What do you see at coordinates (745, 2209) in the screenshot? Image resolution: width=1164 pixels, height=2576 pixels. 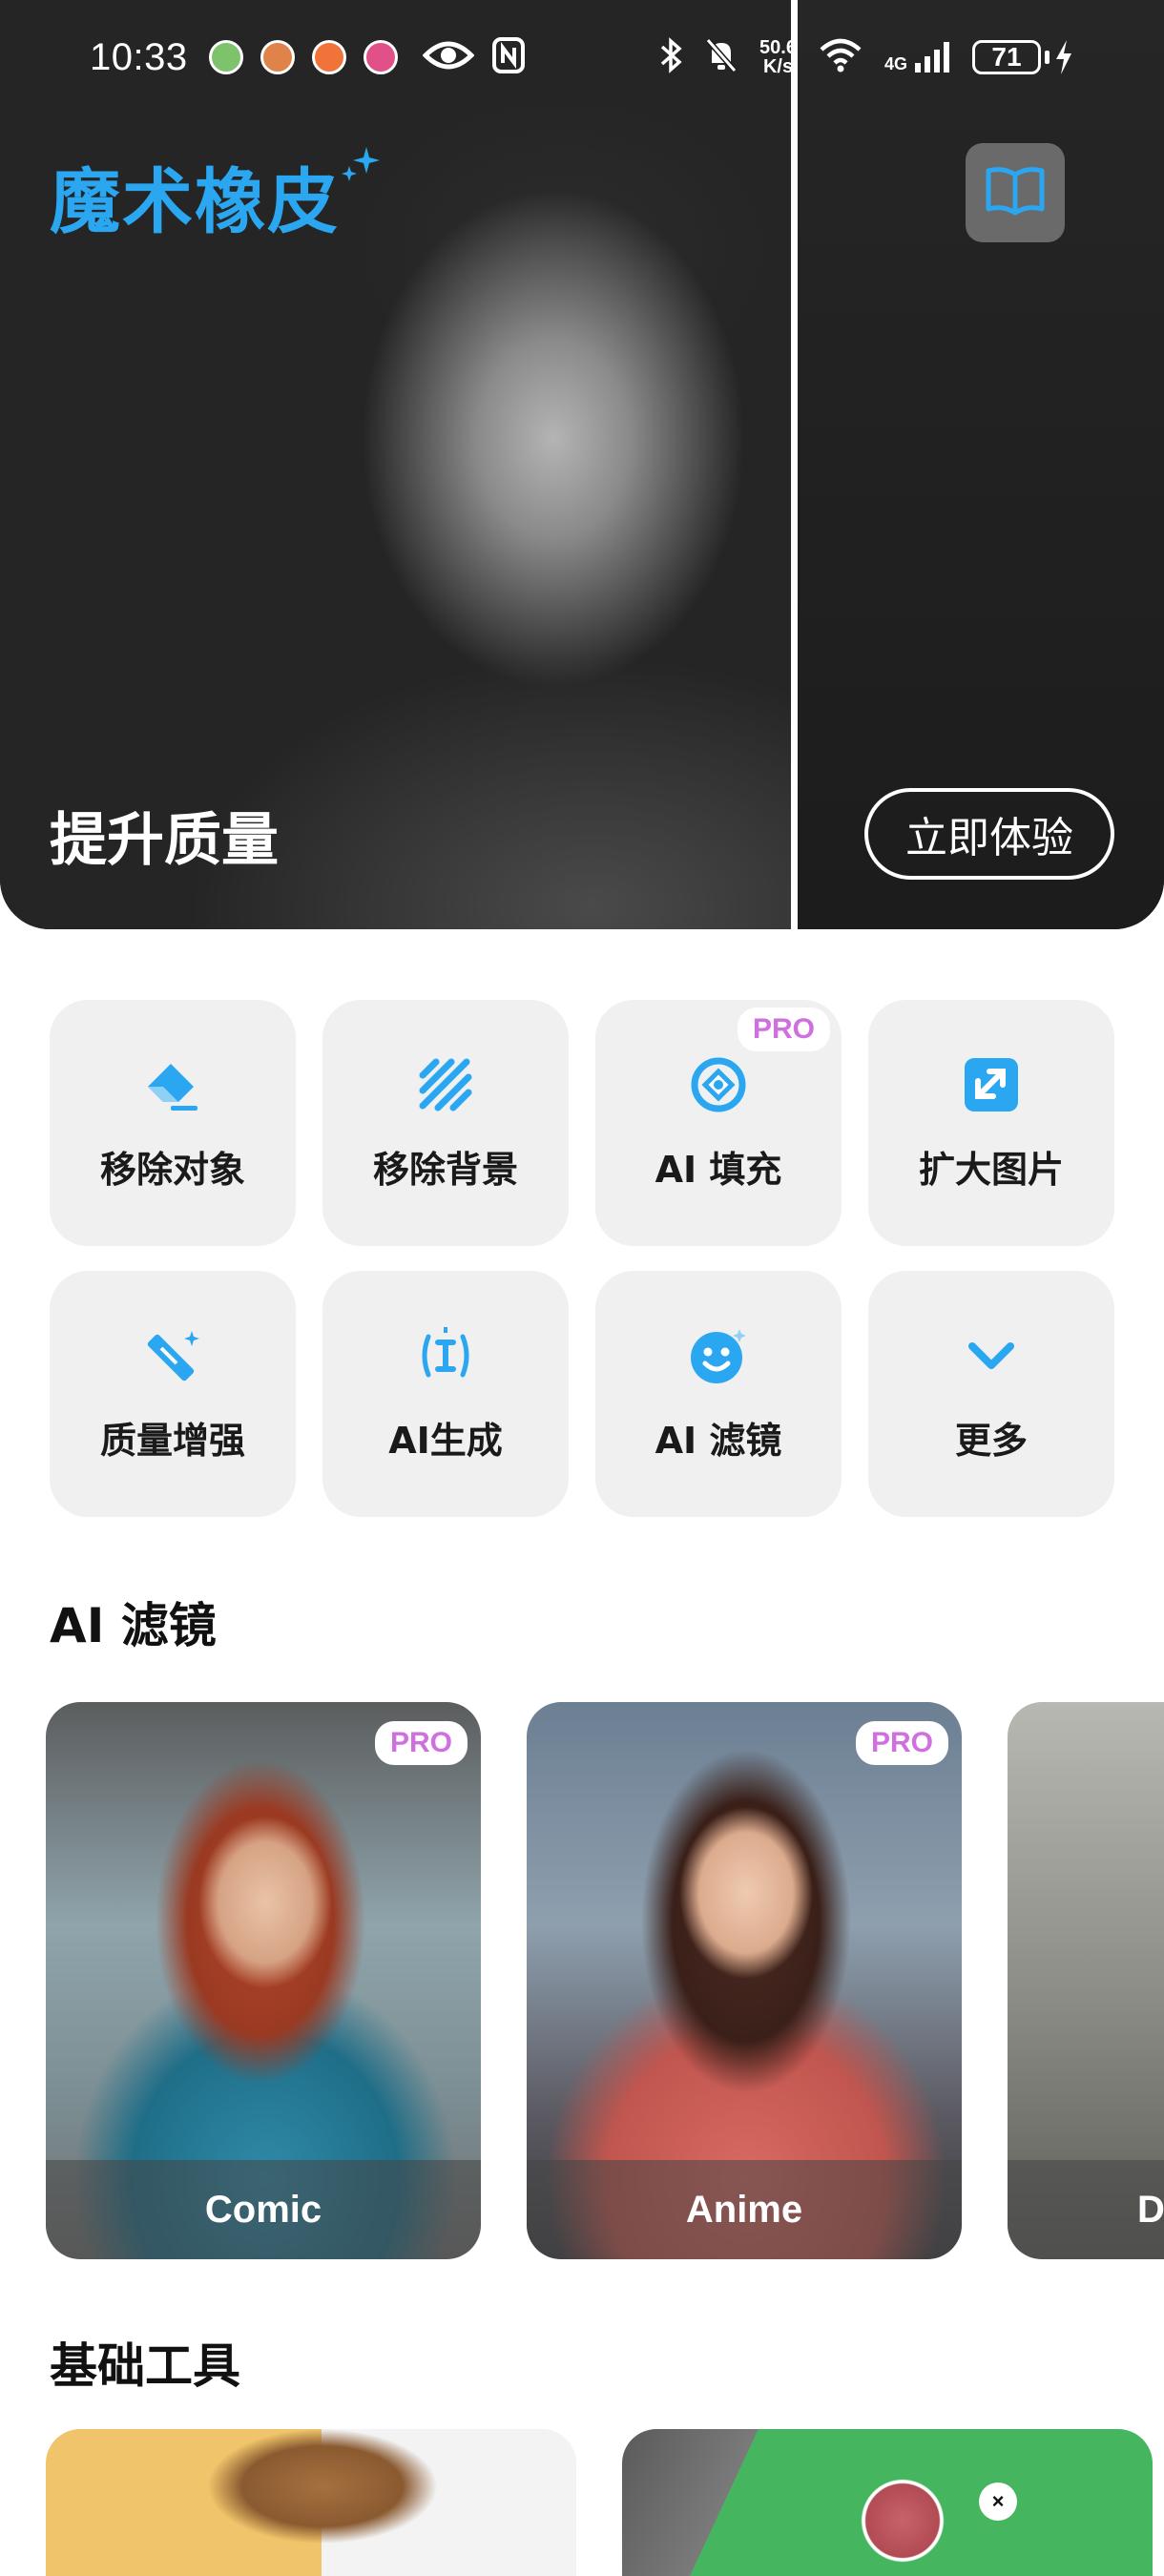 I see `filter-label: Anime` at bounding box center [745, 2209].